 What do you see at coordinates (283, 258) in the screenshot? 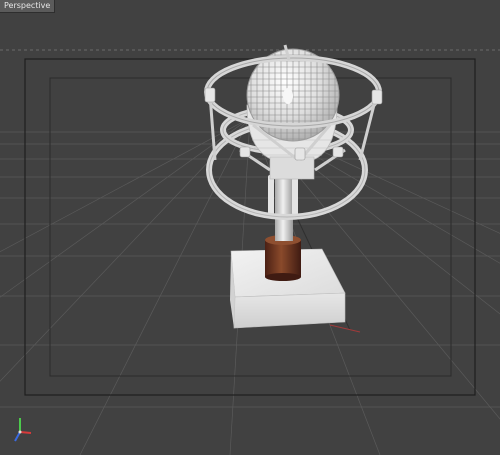
I see `model-collar` at bounding box center [283, 258].